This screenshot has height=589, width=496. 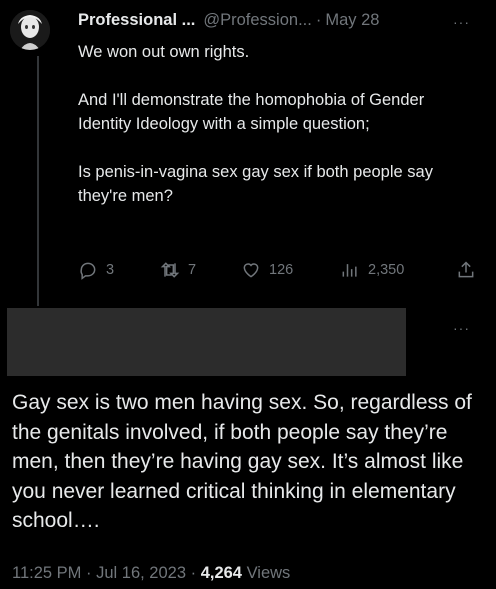 I want to click on avatar, so click(x=30, y=30).